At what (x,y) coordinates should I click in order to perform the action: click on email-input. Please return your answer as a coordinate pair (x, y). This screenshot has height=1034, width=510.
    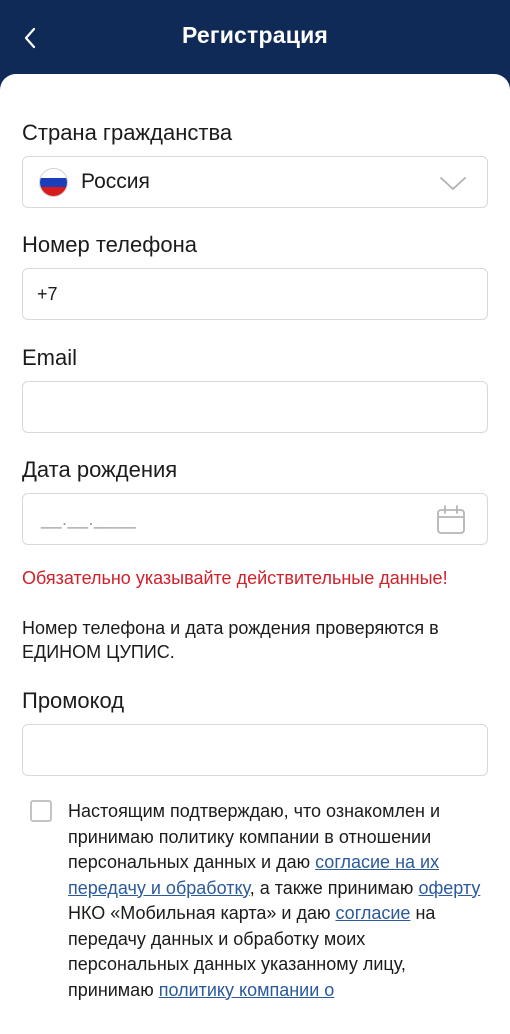
    Looking at the image, I should click on (237, 407).